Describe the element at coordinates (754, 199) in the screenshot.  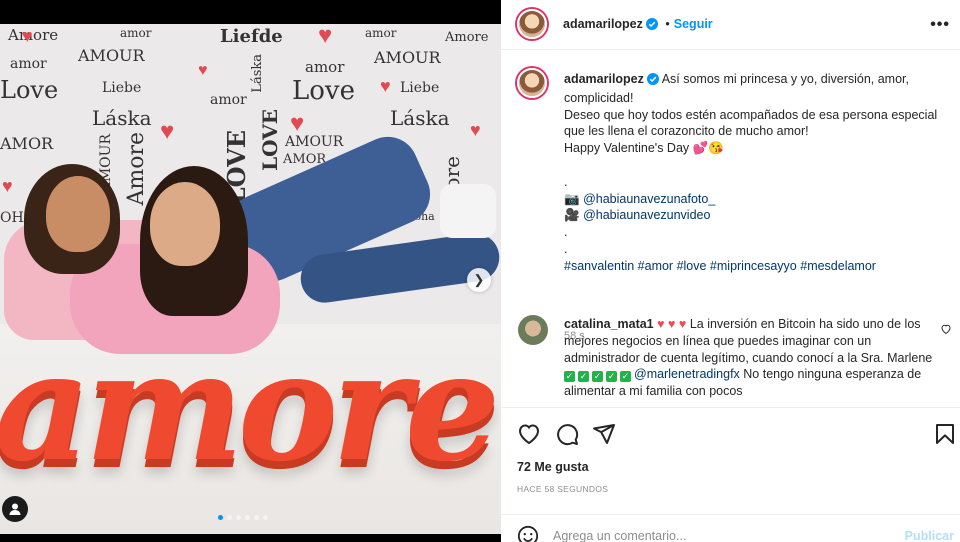
I see `photo-credit-line: 📷 @habiaunavezunafoto_` at that location.